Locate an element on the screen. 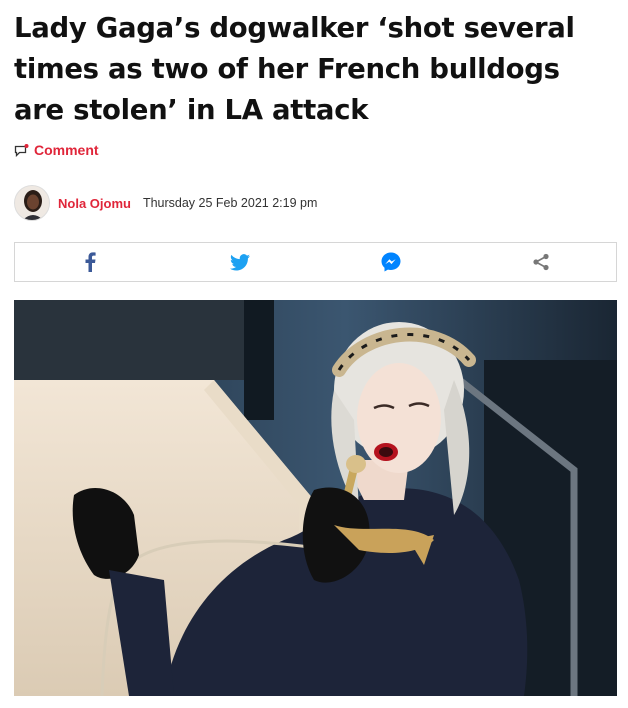  facebook-share-button is located at coordinates (90, 262).